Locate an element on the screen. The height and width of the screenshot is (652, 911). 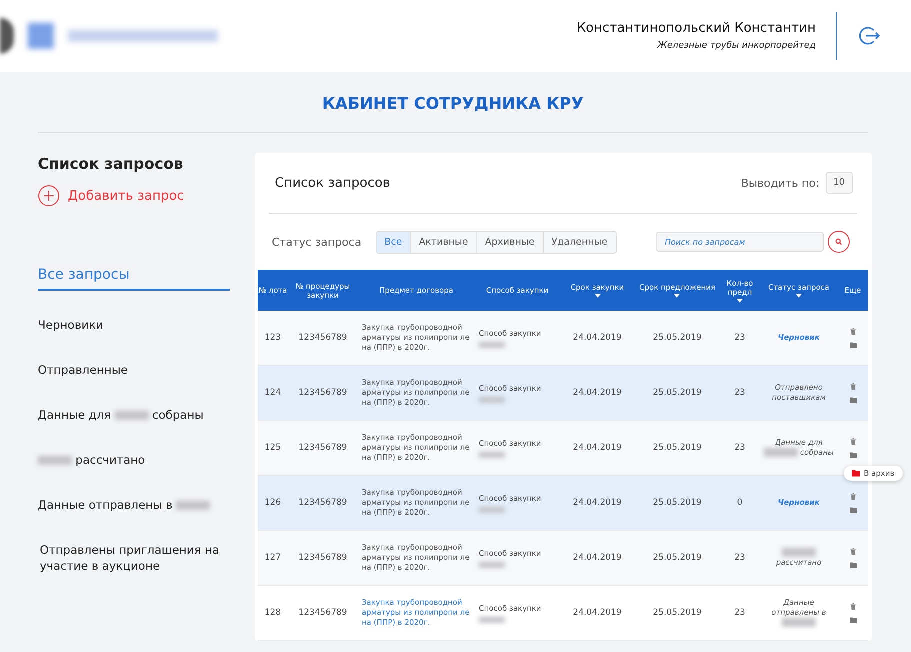
table-cell: 128 is located at coordinates (273, 613).